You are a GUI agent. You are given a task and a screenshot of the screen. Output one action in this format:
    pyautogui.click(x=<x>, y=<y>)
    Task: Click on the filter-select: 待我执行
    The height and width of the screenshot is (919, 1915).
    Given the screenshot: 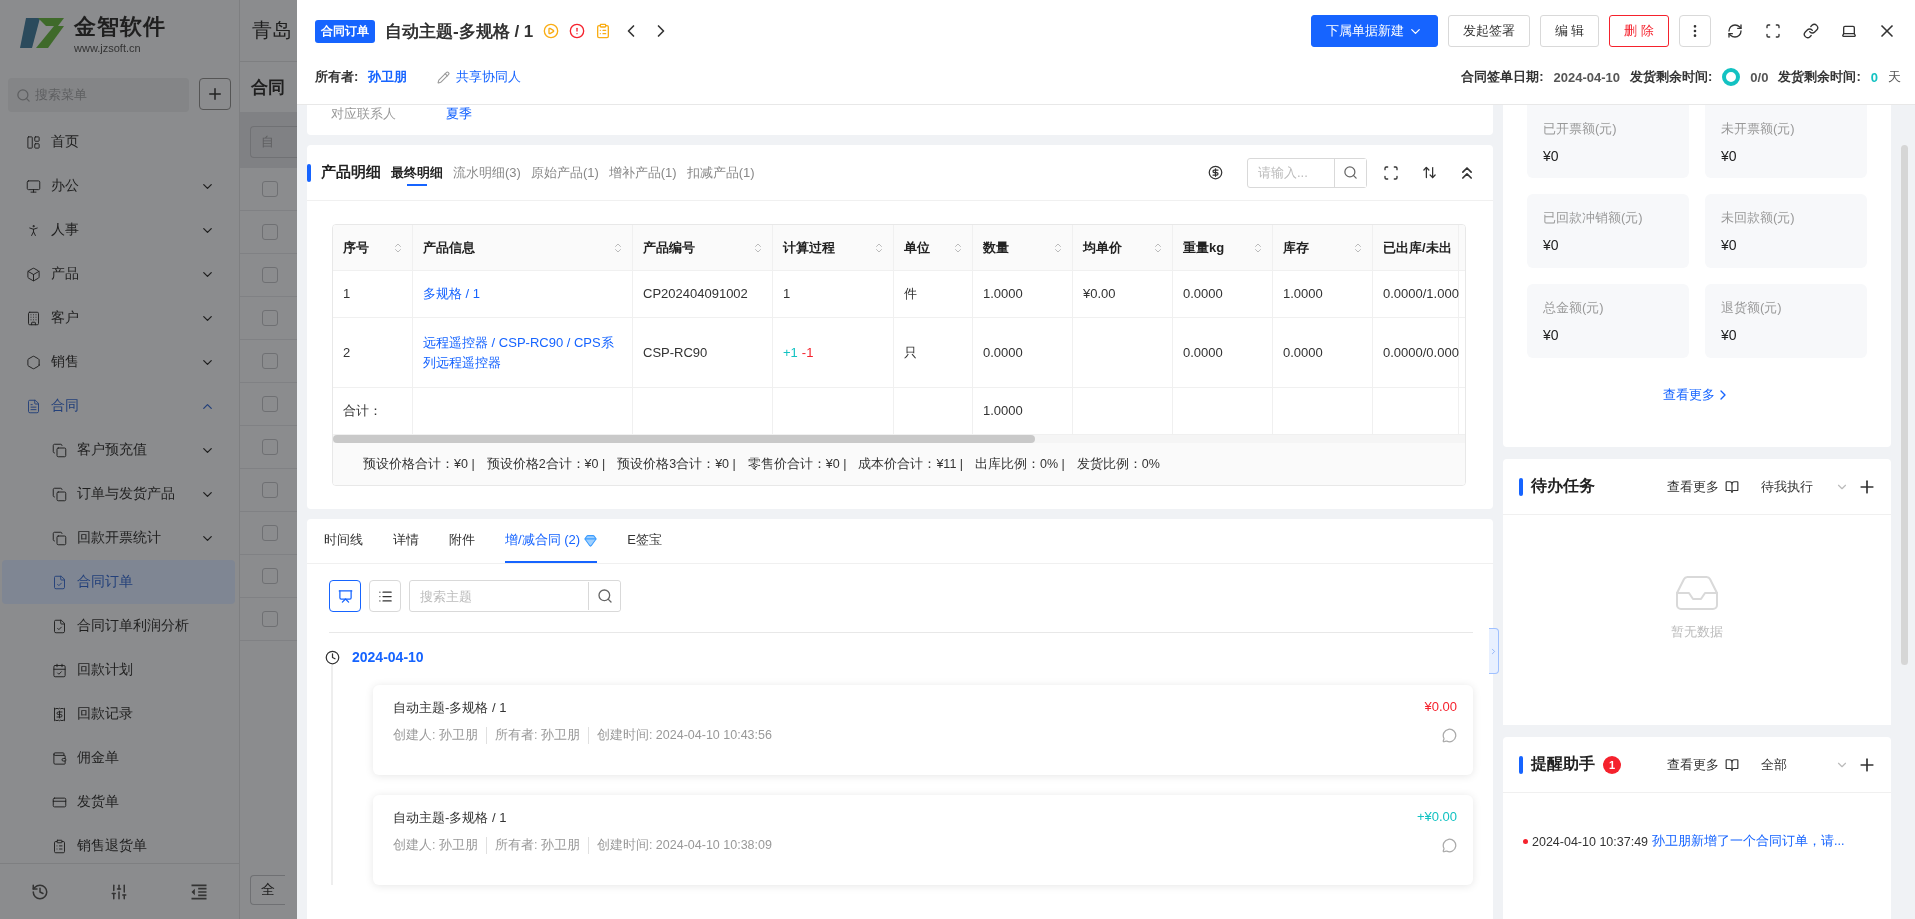 What is the action you would take?
    pyautogui.click(x=1805, y=486)
    